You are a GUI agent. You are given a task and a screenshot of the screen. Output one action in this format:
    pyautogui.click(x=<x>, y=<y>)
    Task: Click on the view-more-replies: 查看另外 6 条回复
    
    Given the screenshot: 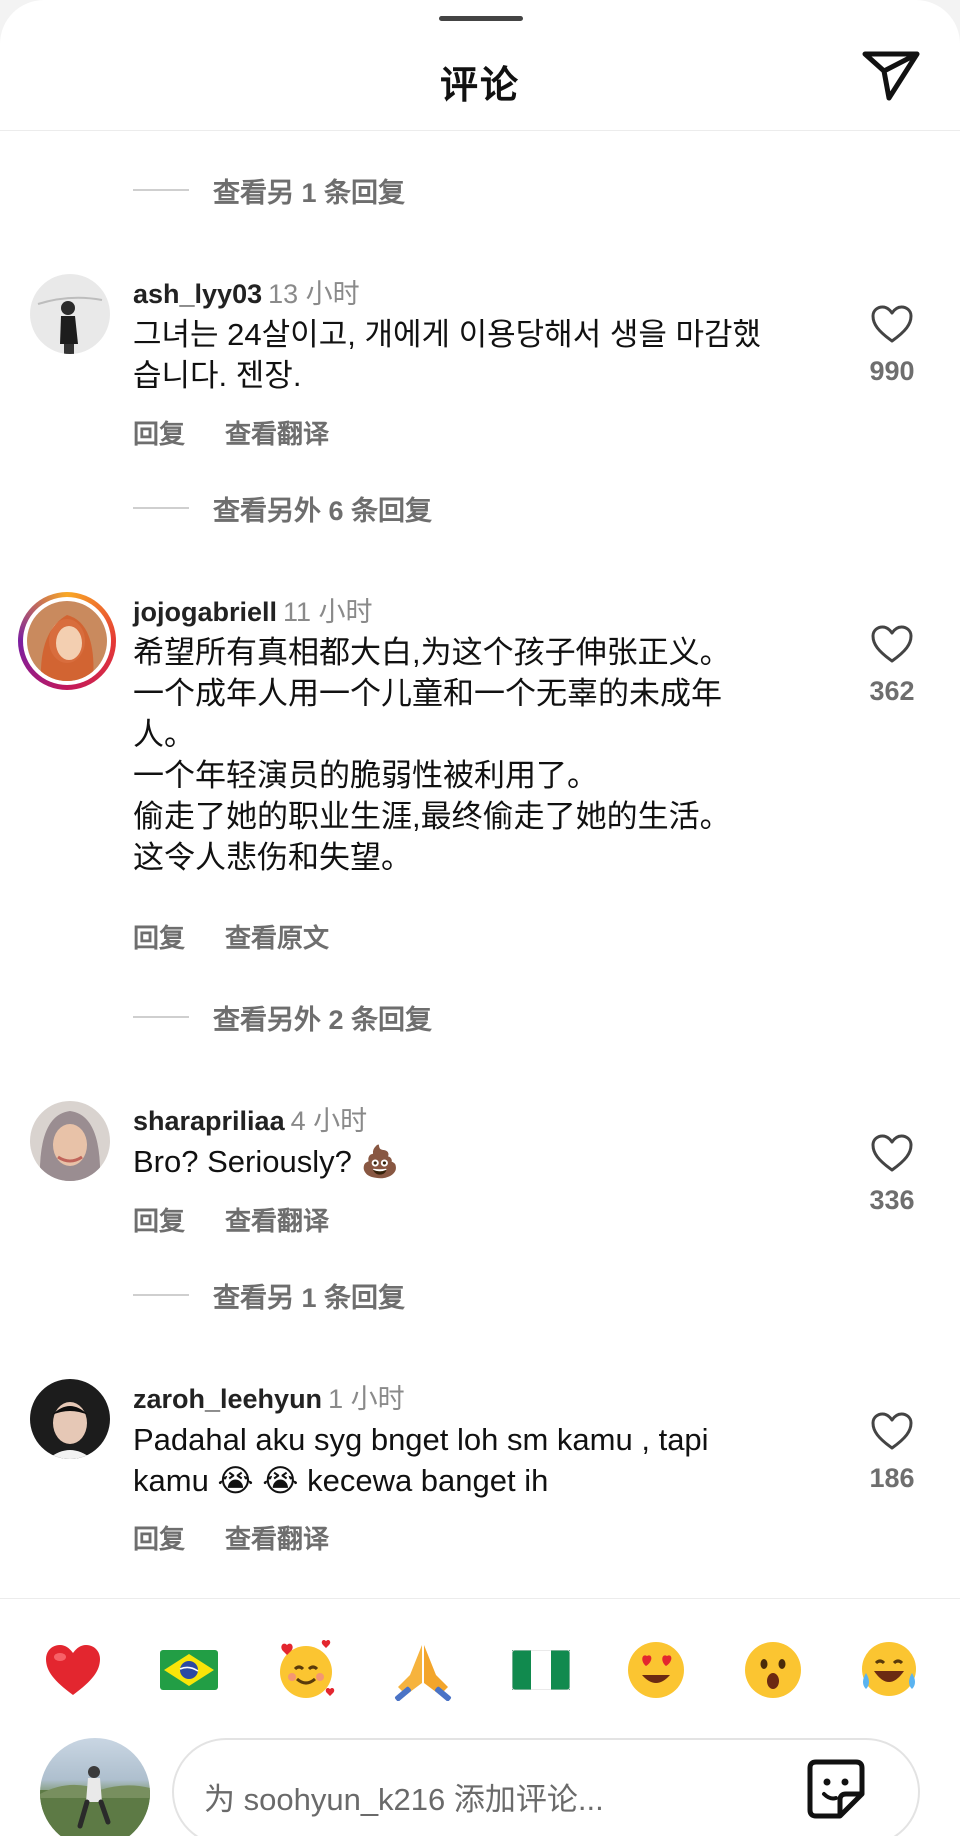 What is the action you would take?
    pyautogui.click(x=282, y=508)
    